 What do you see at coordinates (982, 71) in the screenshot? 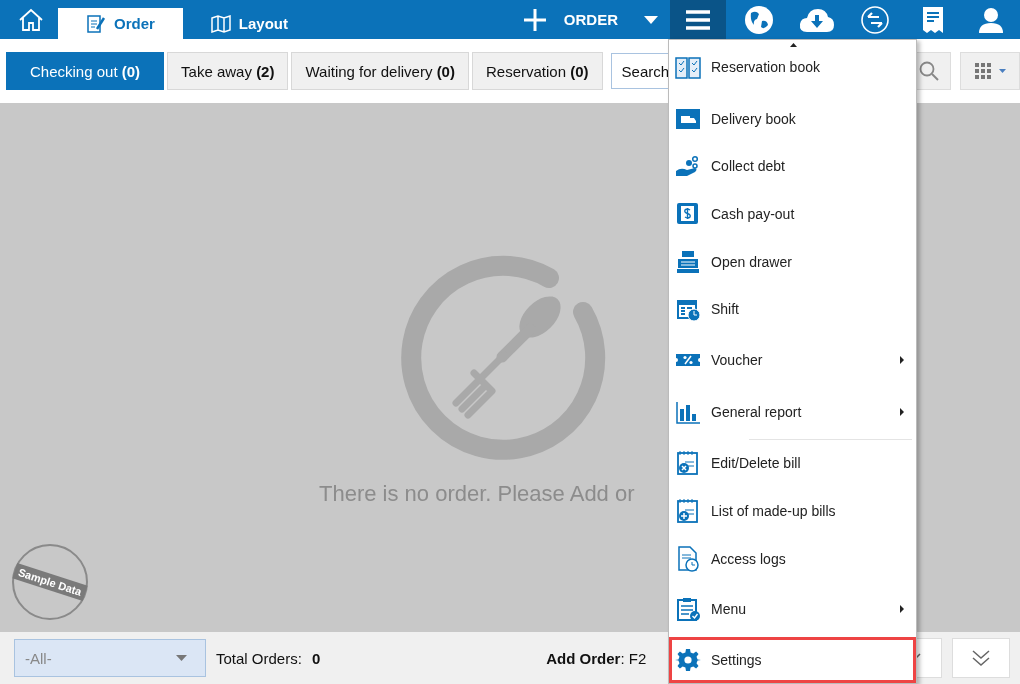
I see `grid-icon` at bounding box center [982, 71].